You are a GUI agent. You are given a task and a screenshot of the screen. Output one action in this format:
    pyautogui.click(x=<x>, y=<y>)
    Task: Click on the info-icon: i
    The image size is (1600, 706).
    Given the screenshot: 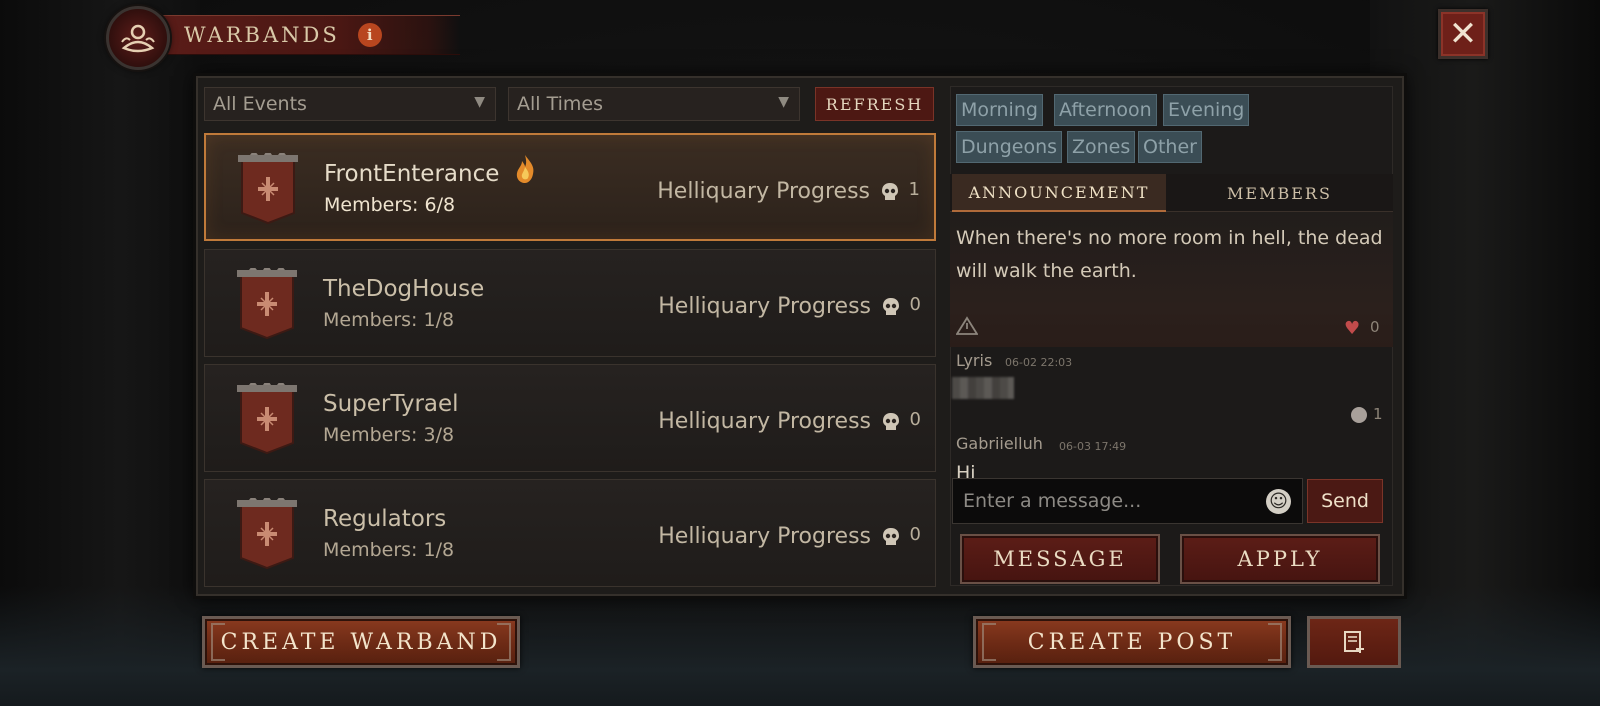 What is the action you would take?
    pyautogui.click(x=369, y=35)
    